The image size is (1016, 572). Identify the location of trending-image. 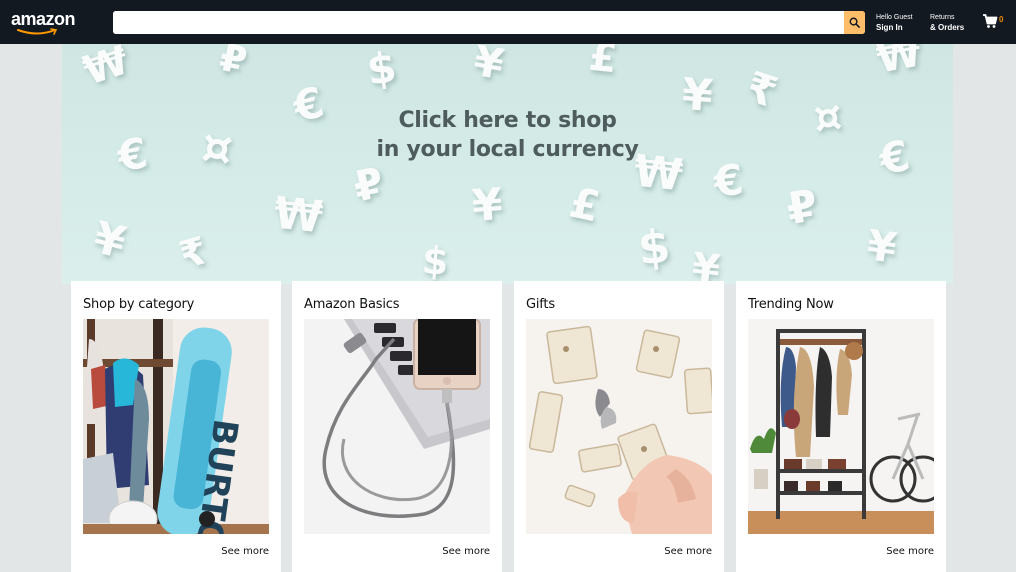
(841, 426).